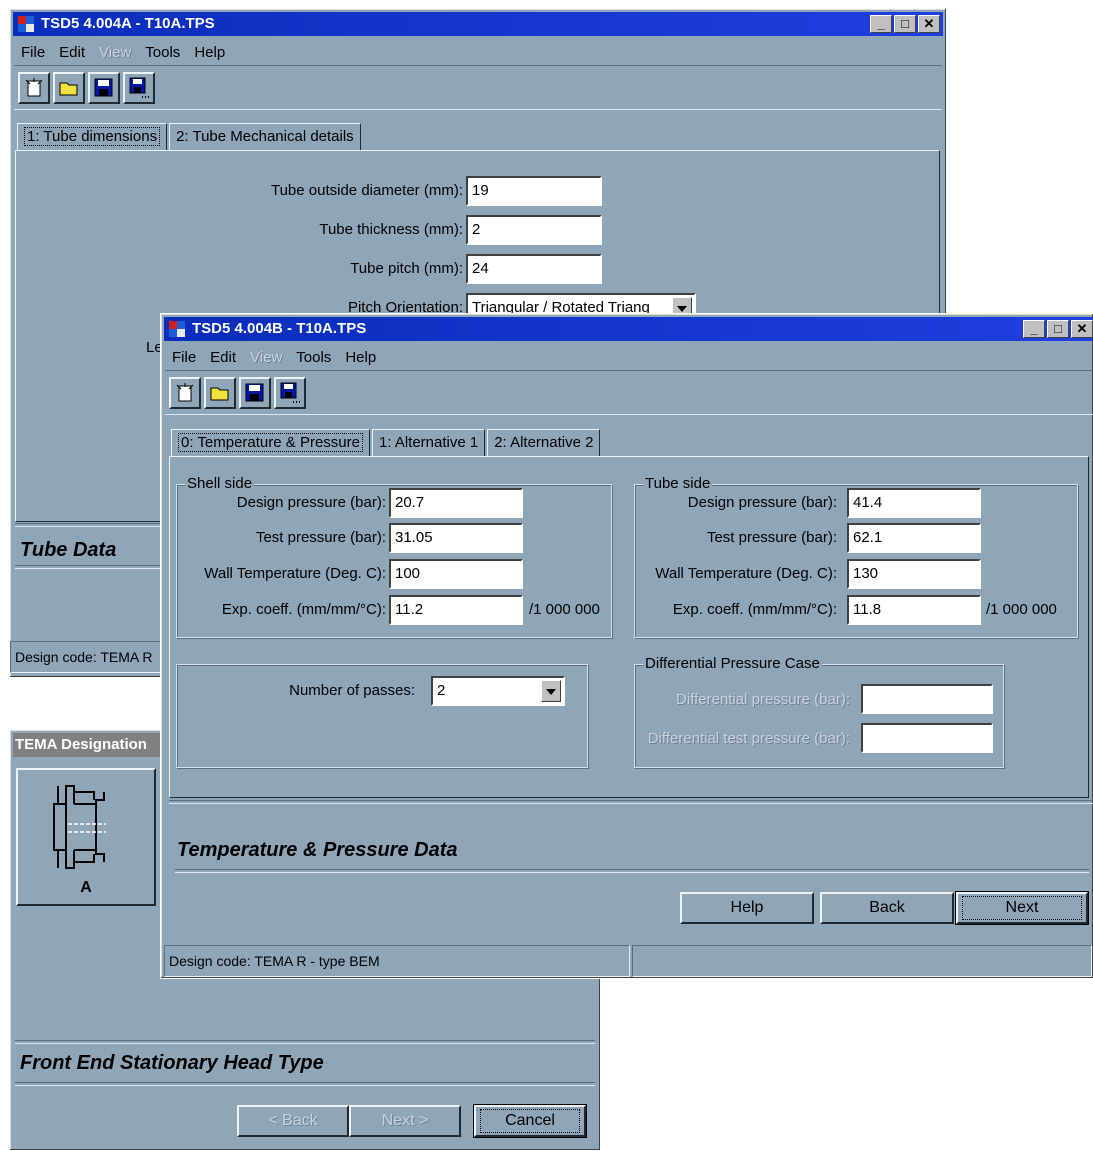 Image resolution: width=1093 pixels, height=1151 pixels. Describe the element at coordinates (293, 1121) in the screenshot. I see `tema-back-button: < Back` at that location.